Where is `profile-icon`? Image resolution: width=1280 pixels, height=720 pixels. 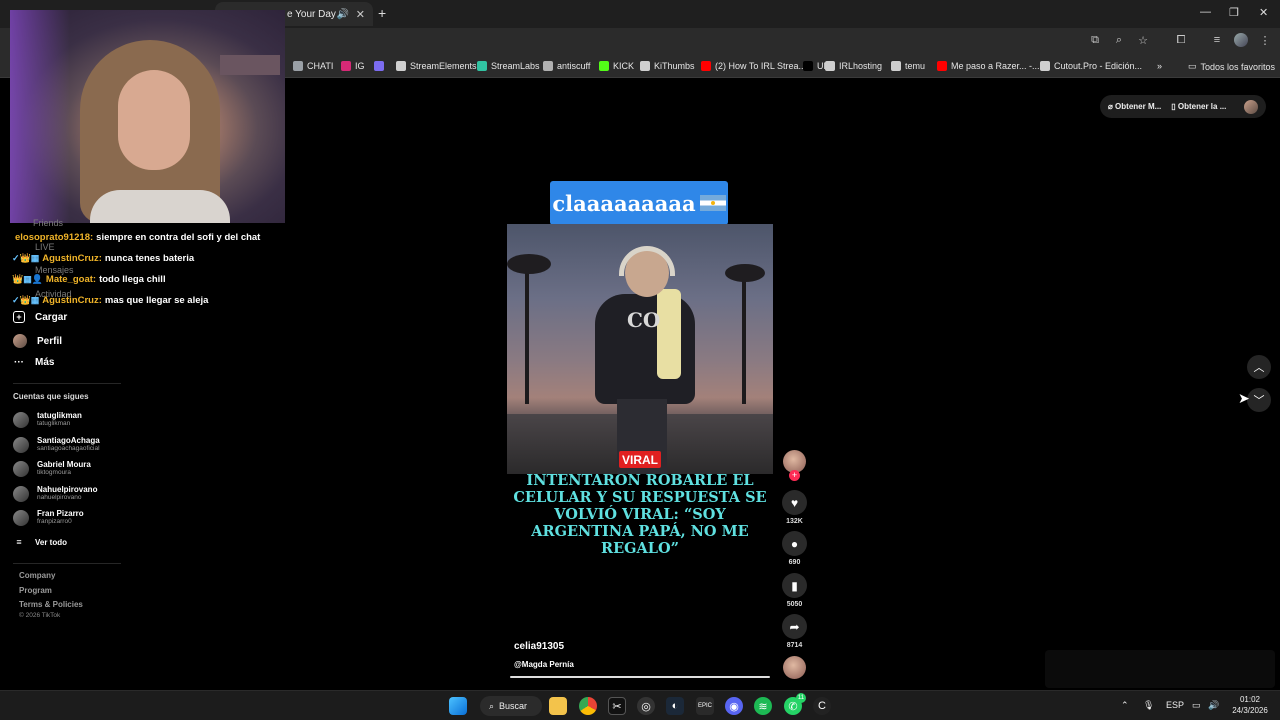 profile-icon is located at coordinates (1241, 40).